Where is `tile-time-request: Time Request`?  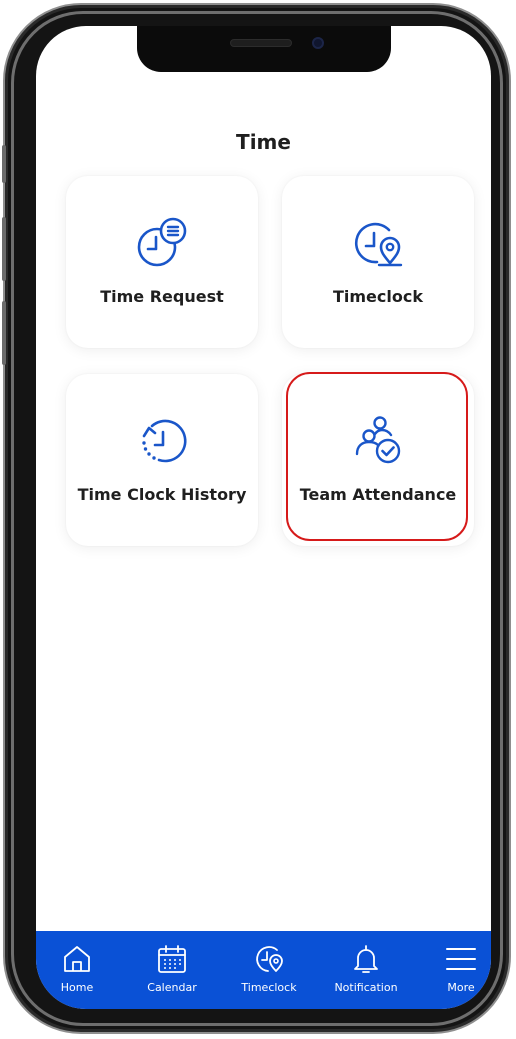 tile-time-request: Time Request is located at coordinates (162, 262).